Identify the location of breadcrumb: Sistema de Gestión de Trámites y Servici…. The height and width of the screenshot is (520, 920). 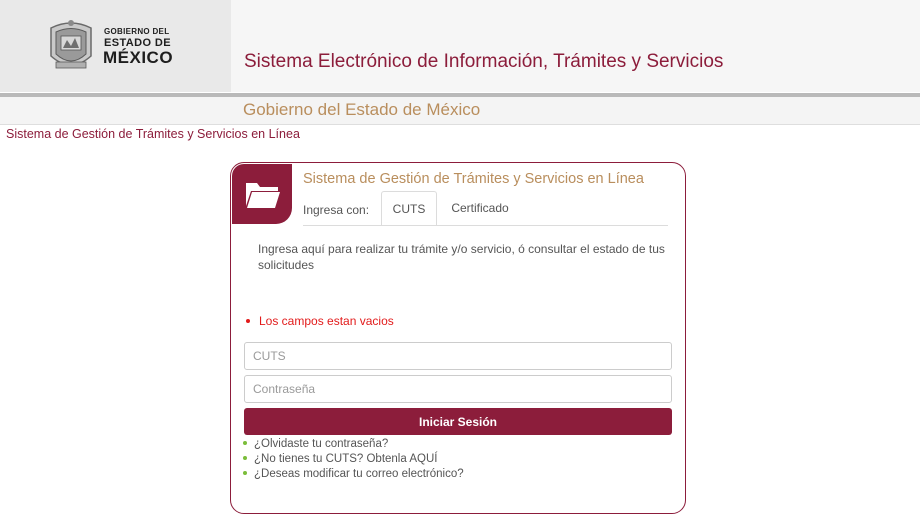
(153, 134).